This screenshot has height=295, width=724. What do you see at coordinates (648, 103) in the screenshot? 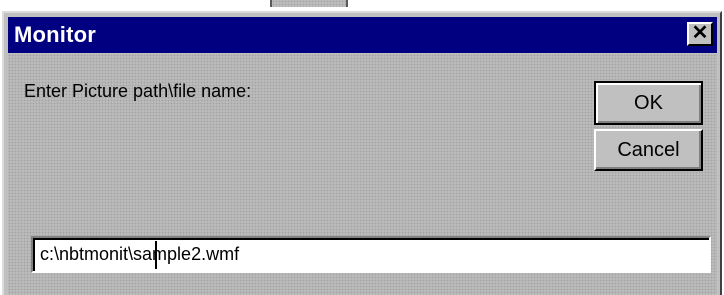
I see `ok-button: OK` at bounding box center [648, 103].